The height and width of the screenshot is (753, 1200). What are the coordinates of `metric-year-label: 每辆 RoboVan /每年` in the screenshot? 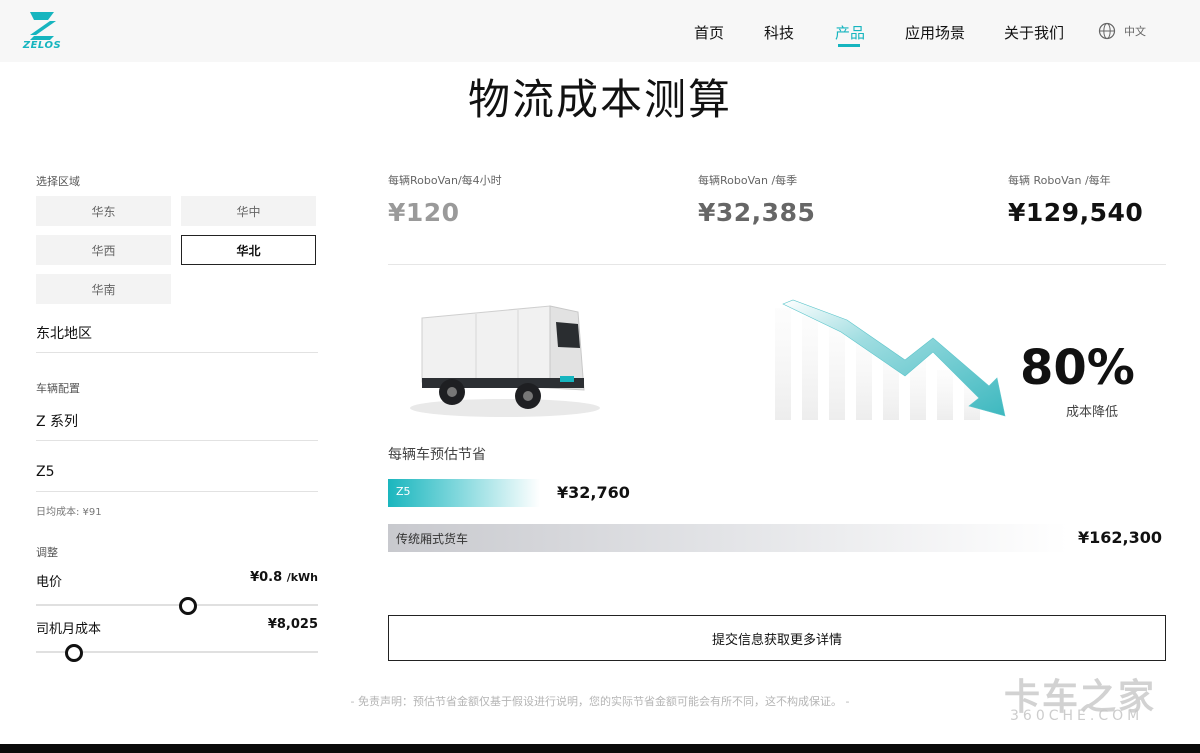 It's located at (1059, 180).